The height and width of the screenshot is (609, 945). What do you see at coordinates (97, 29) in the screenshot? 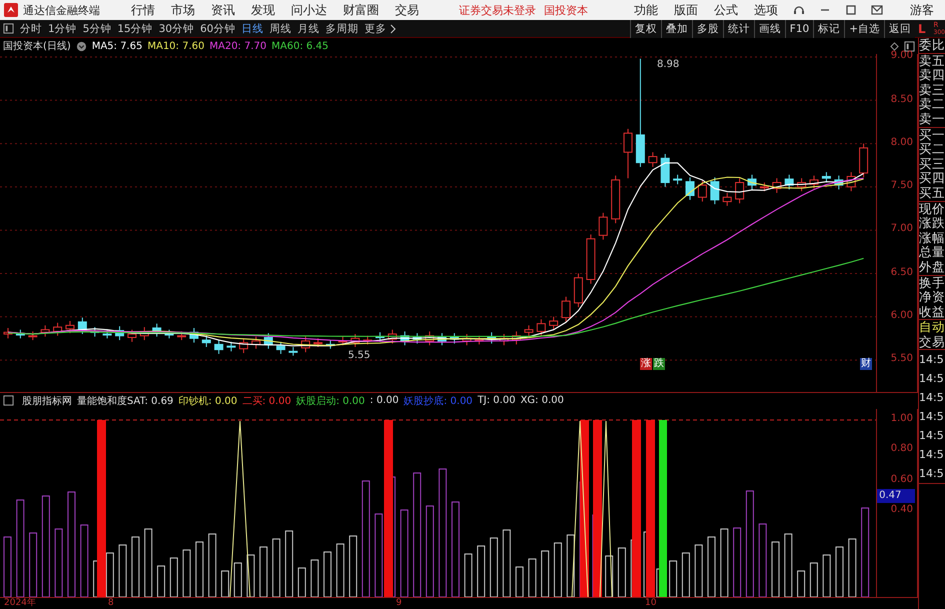
I see `period-tab: 5分钟` at bounding box center [97, 29].